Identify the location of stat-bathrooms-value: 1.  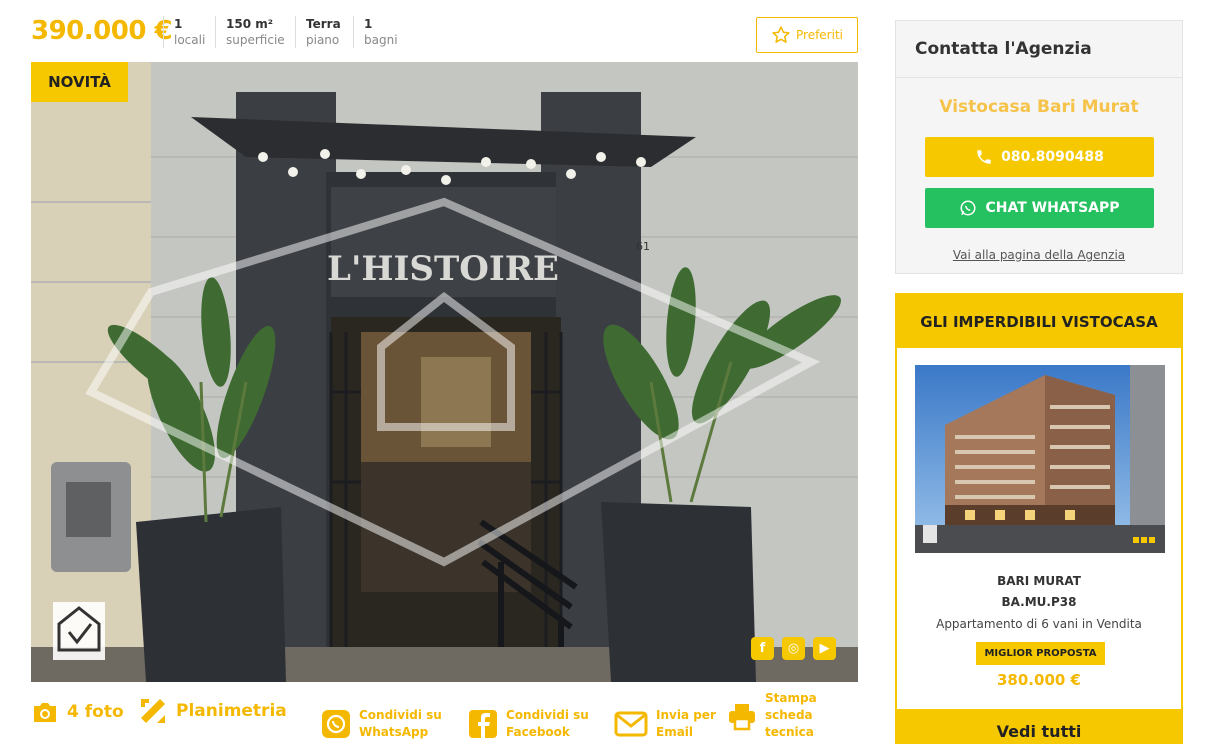
(368, 24).